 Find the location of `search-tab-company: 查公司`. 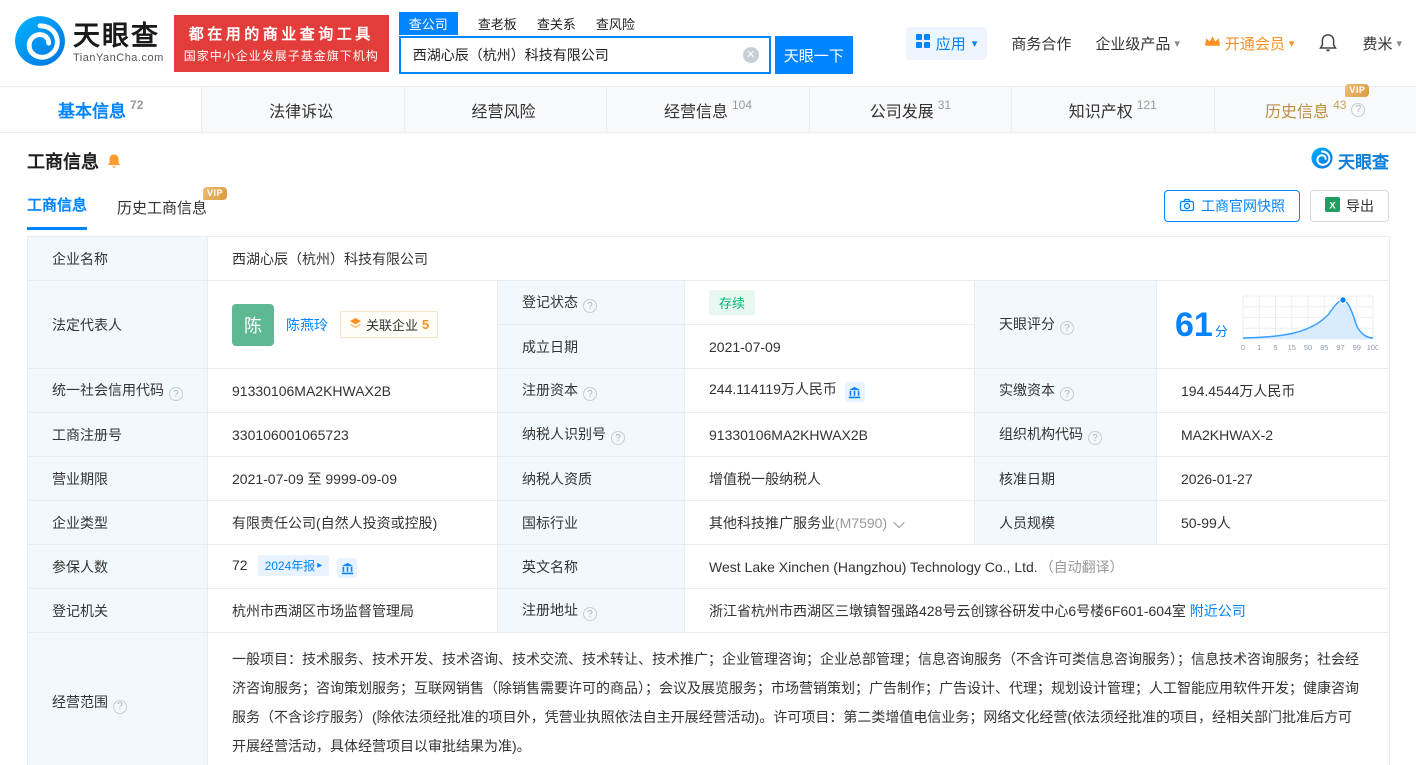

search-tab-company: 查公司 is located at coordinates (428, 23).